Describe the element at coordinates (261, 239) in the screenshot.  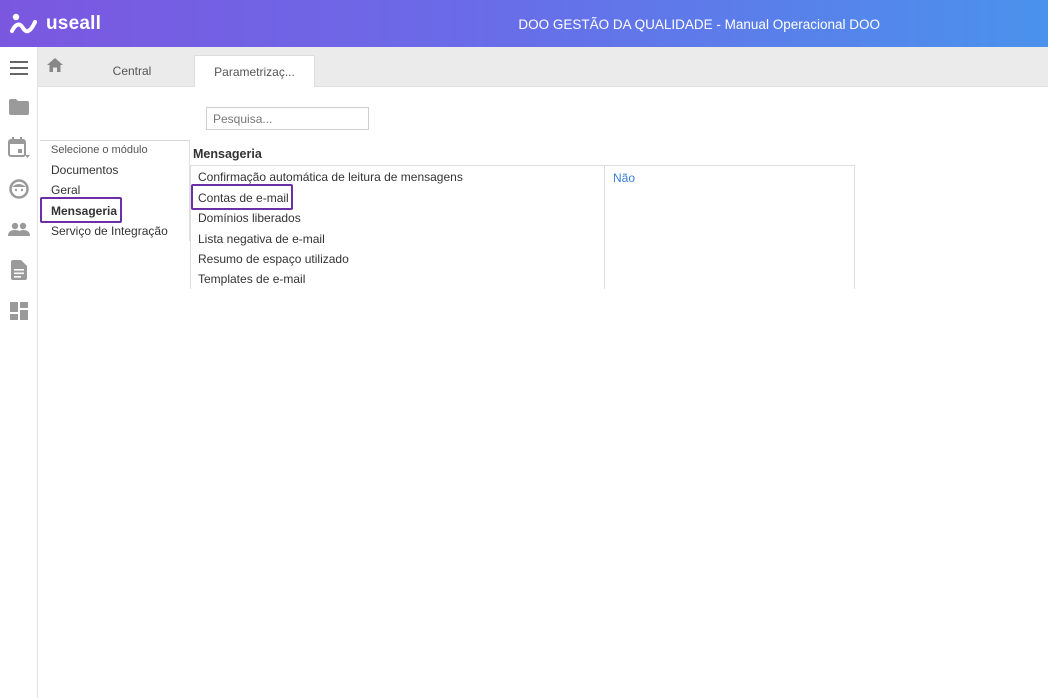
I see `parameter-item-lista-negativa: Lista negativa de e-mail` at that location.